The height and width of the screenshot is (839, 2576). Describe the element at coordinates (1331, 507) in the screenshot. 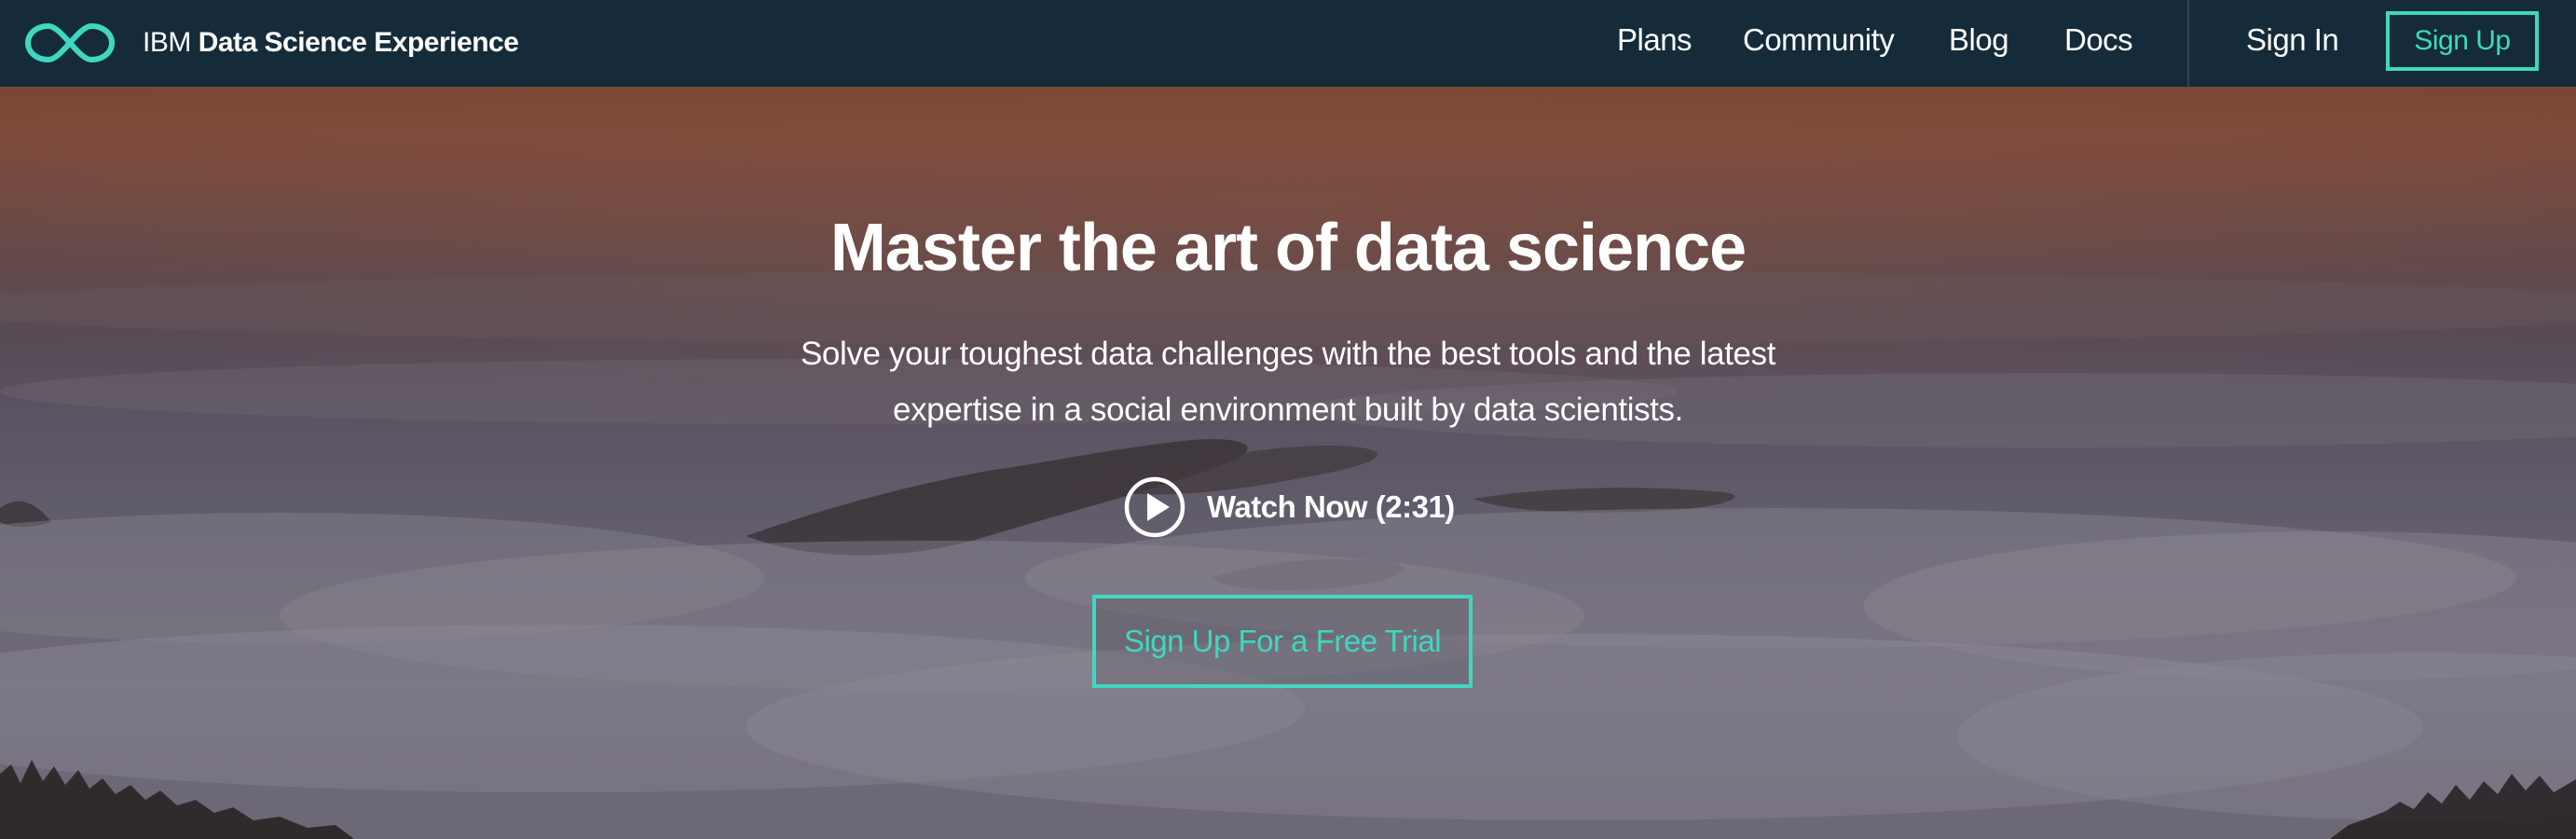

I see `watch-video-label: Watch Now (2:31)` at that location.